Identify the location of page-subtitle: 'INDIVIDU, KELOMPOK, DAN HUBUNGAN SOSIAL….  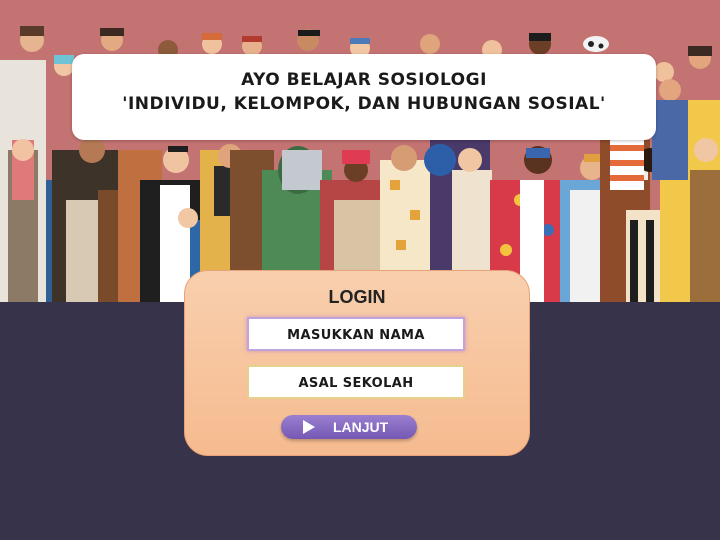
(364, 104).